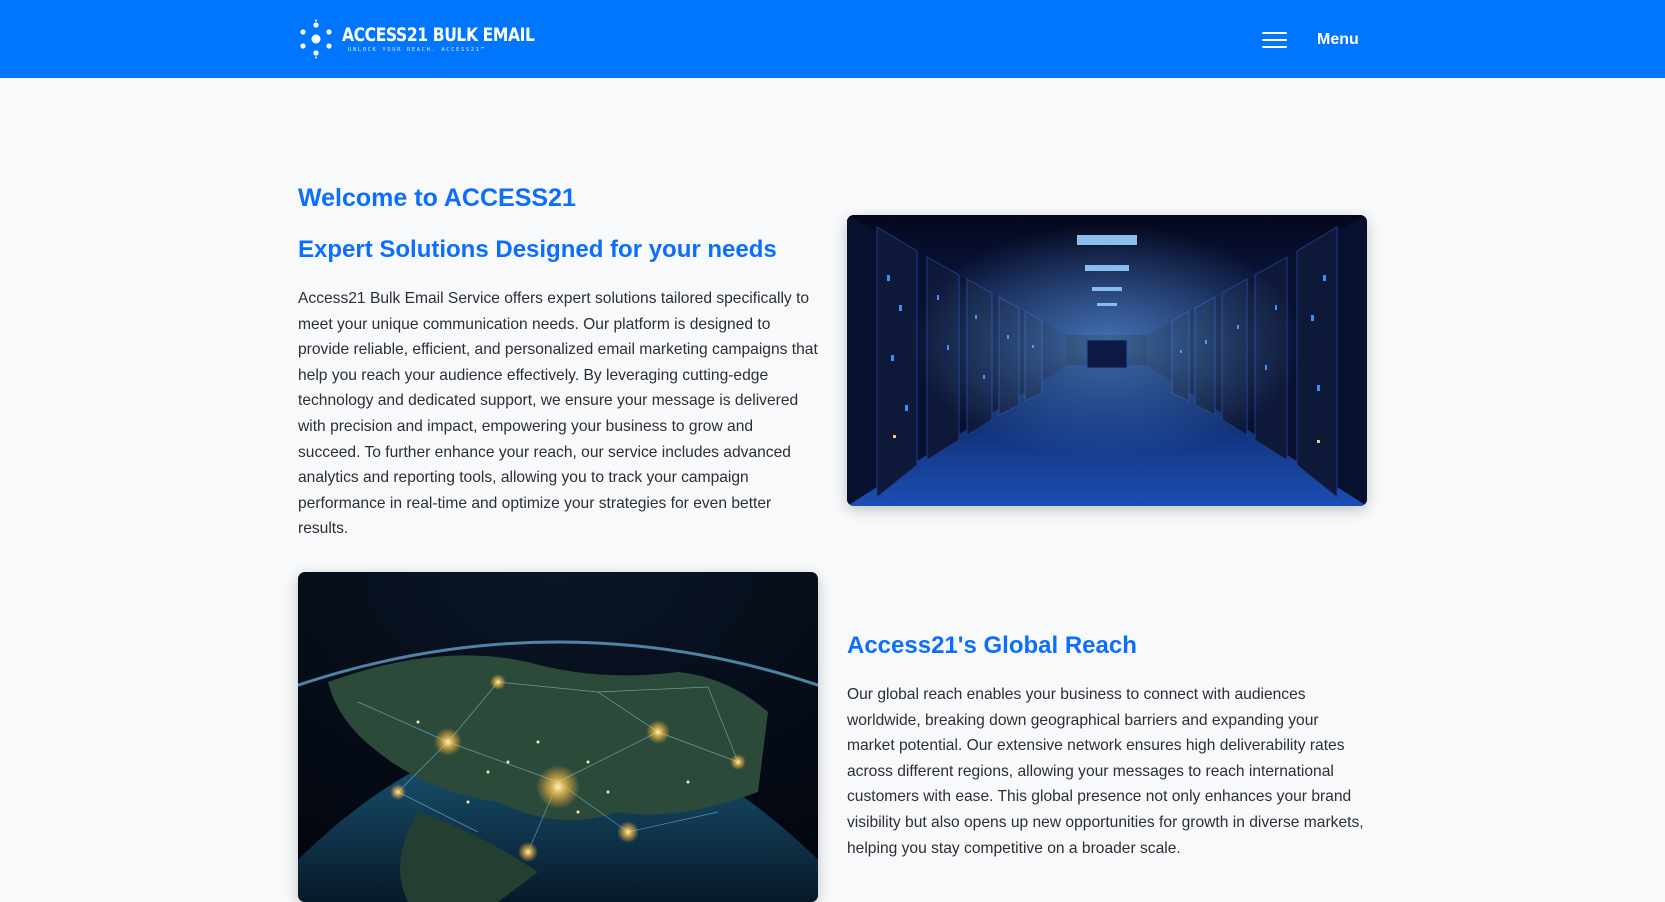  What do you see at coordinates (992, 645) in the screenshot?
I see `global-reach-heading: Access21's Global Reach` at bounding box center [992, 645].